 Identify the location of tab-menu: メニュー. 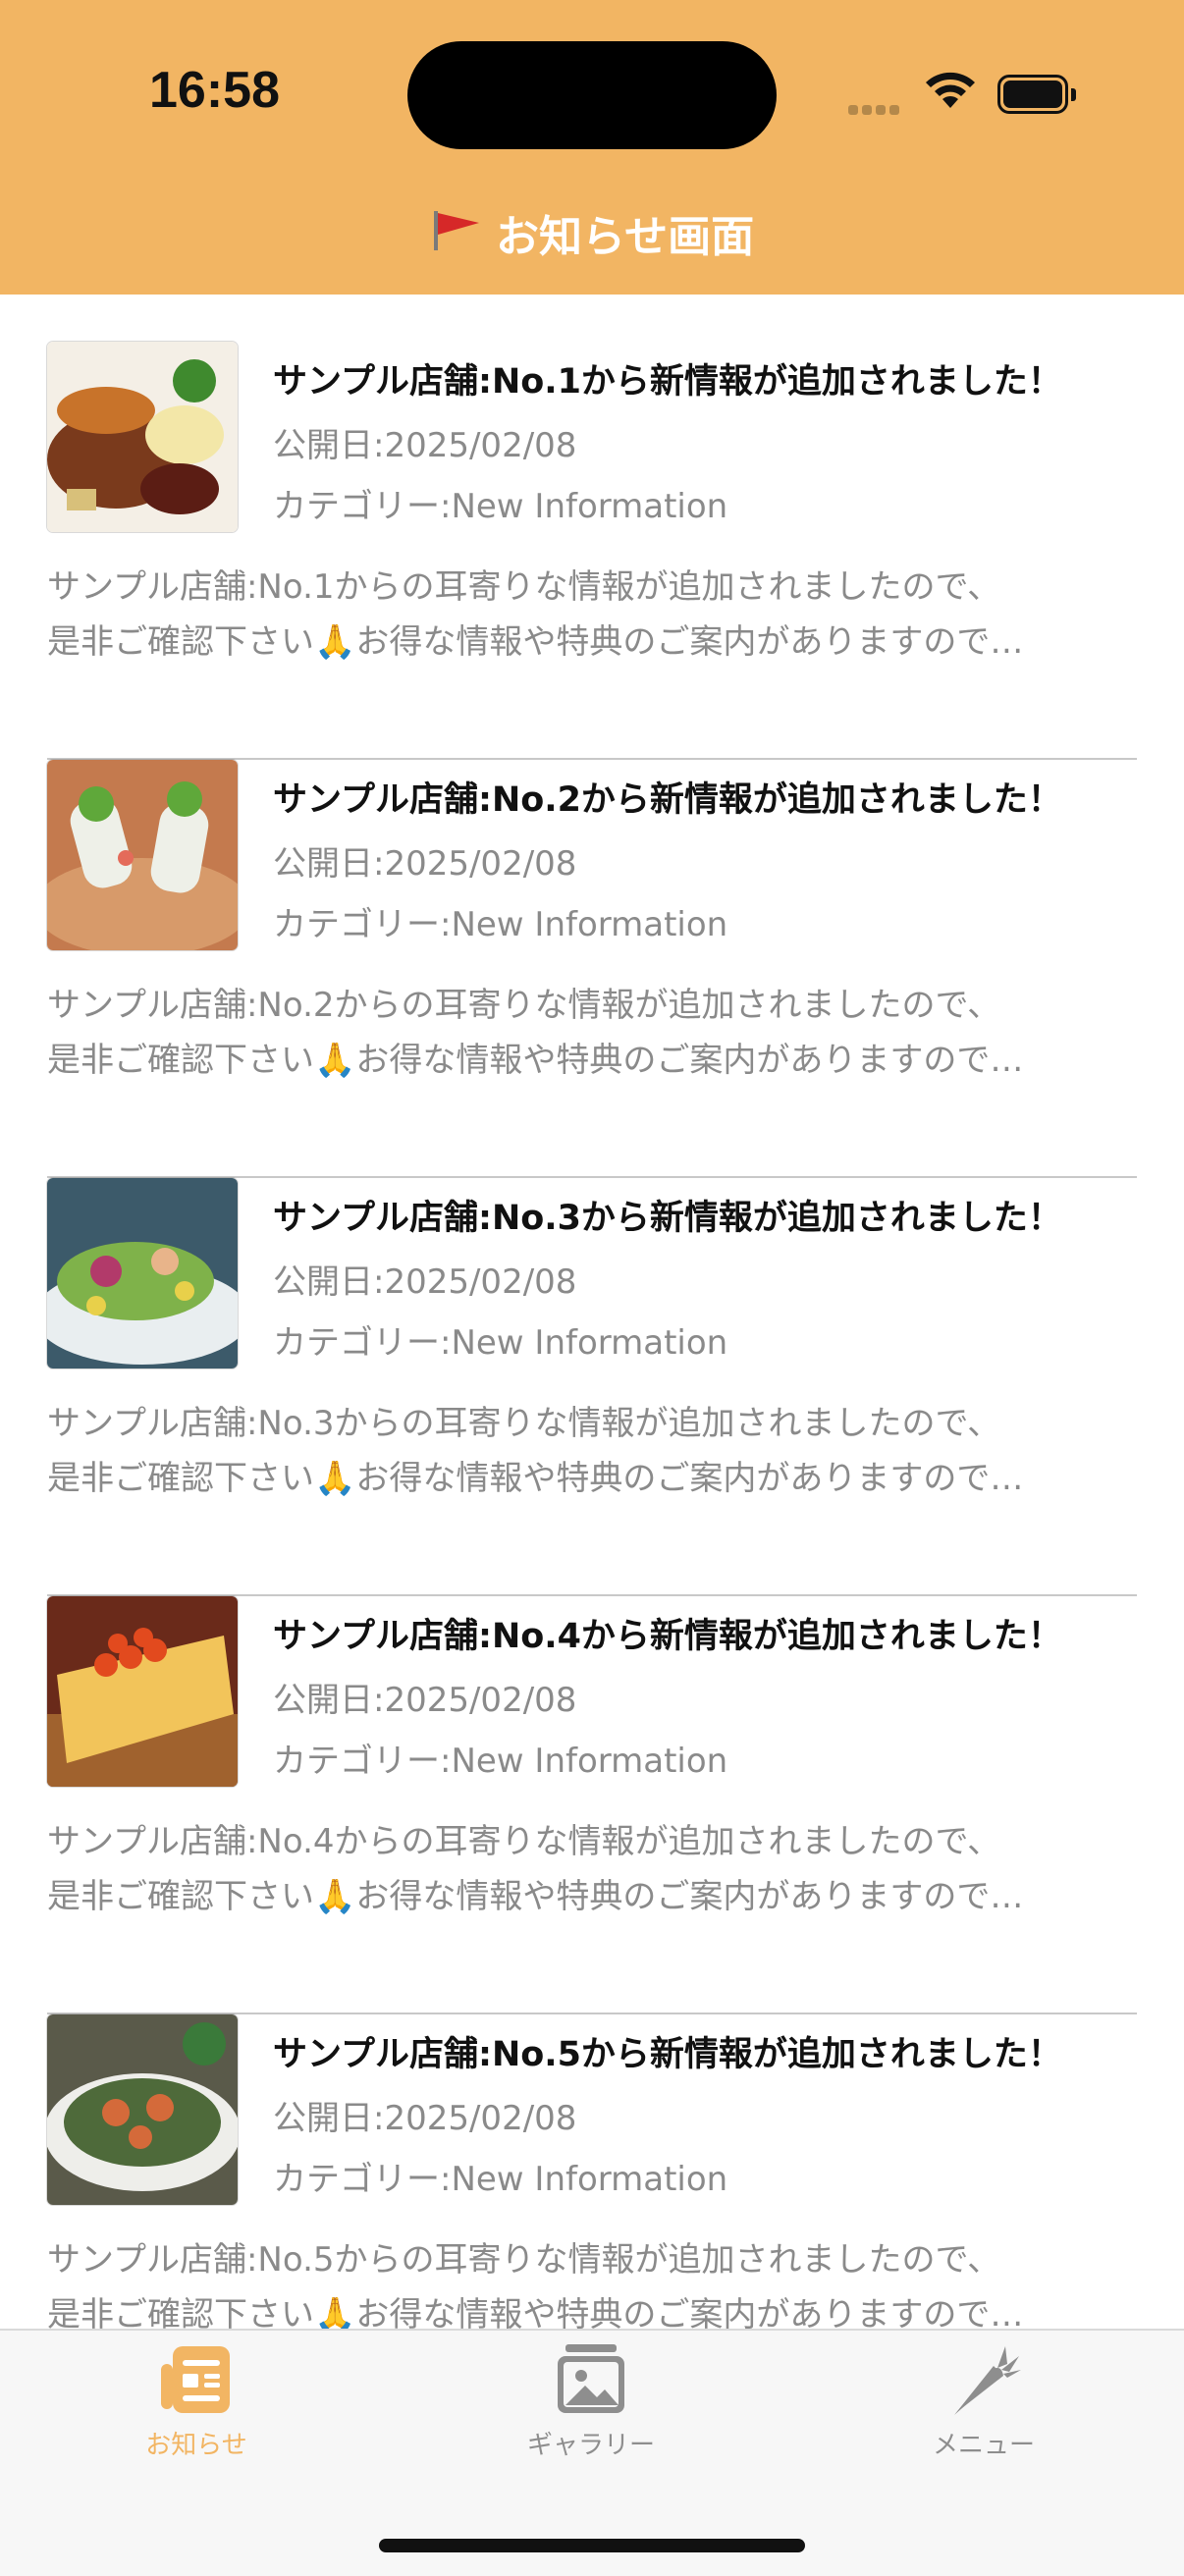
(984, 2414).